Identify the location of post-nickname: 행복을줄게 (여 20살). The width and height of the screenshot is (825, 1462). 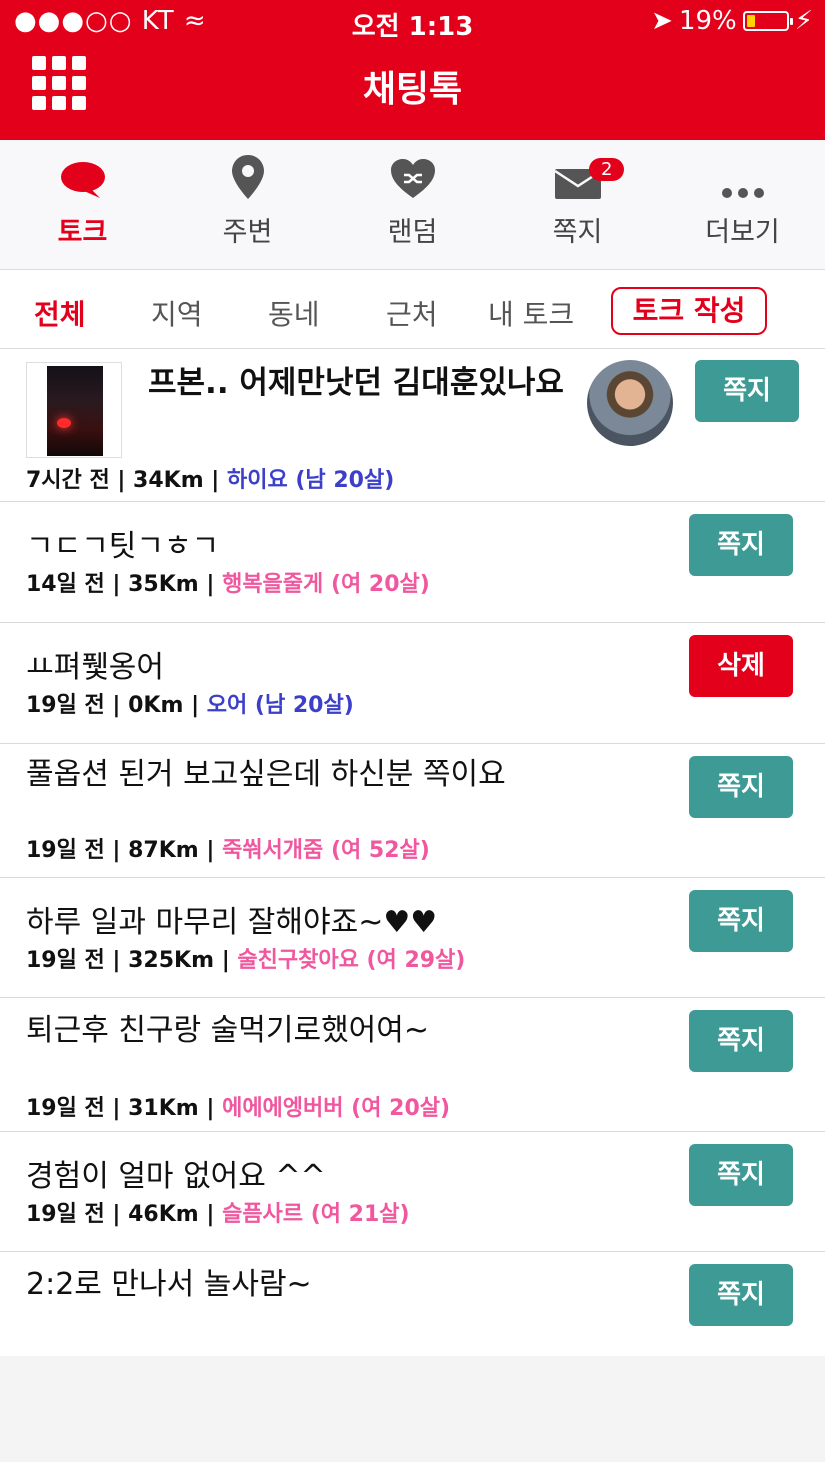
(326, 584).